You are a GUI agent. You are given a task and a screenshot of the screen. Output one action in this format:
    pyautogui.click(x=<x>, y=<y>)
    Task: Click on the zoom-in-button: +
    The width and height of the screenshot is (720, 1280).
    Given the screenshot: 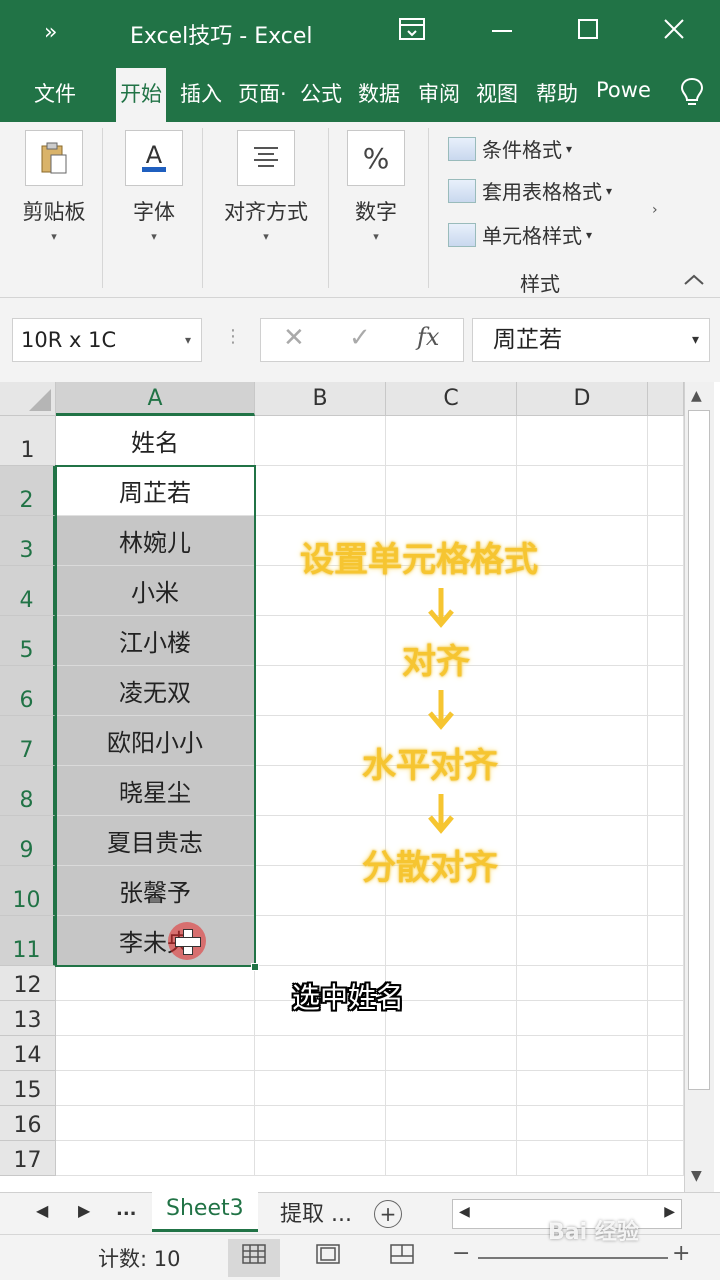 What is the action you would take?
    pyautogui.click(x=681, y=1253)
    